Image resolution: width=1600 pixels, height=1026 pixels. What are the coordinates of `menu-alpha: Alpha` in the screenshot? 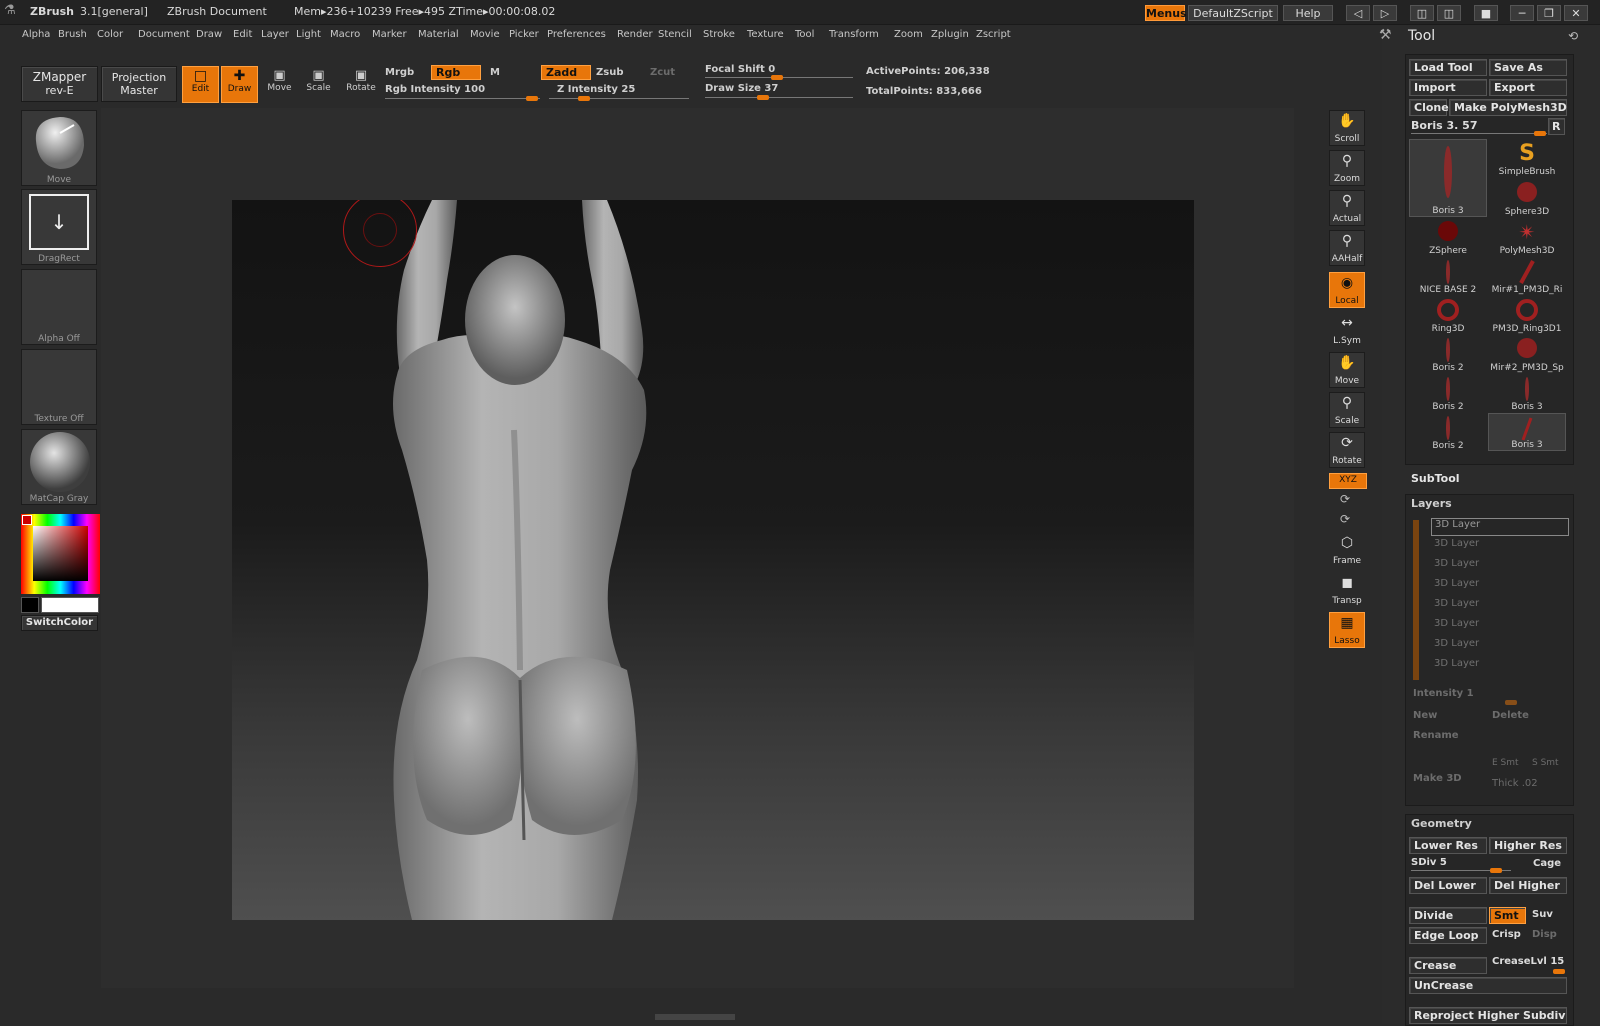 It's located at (36, 34).